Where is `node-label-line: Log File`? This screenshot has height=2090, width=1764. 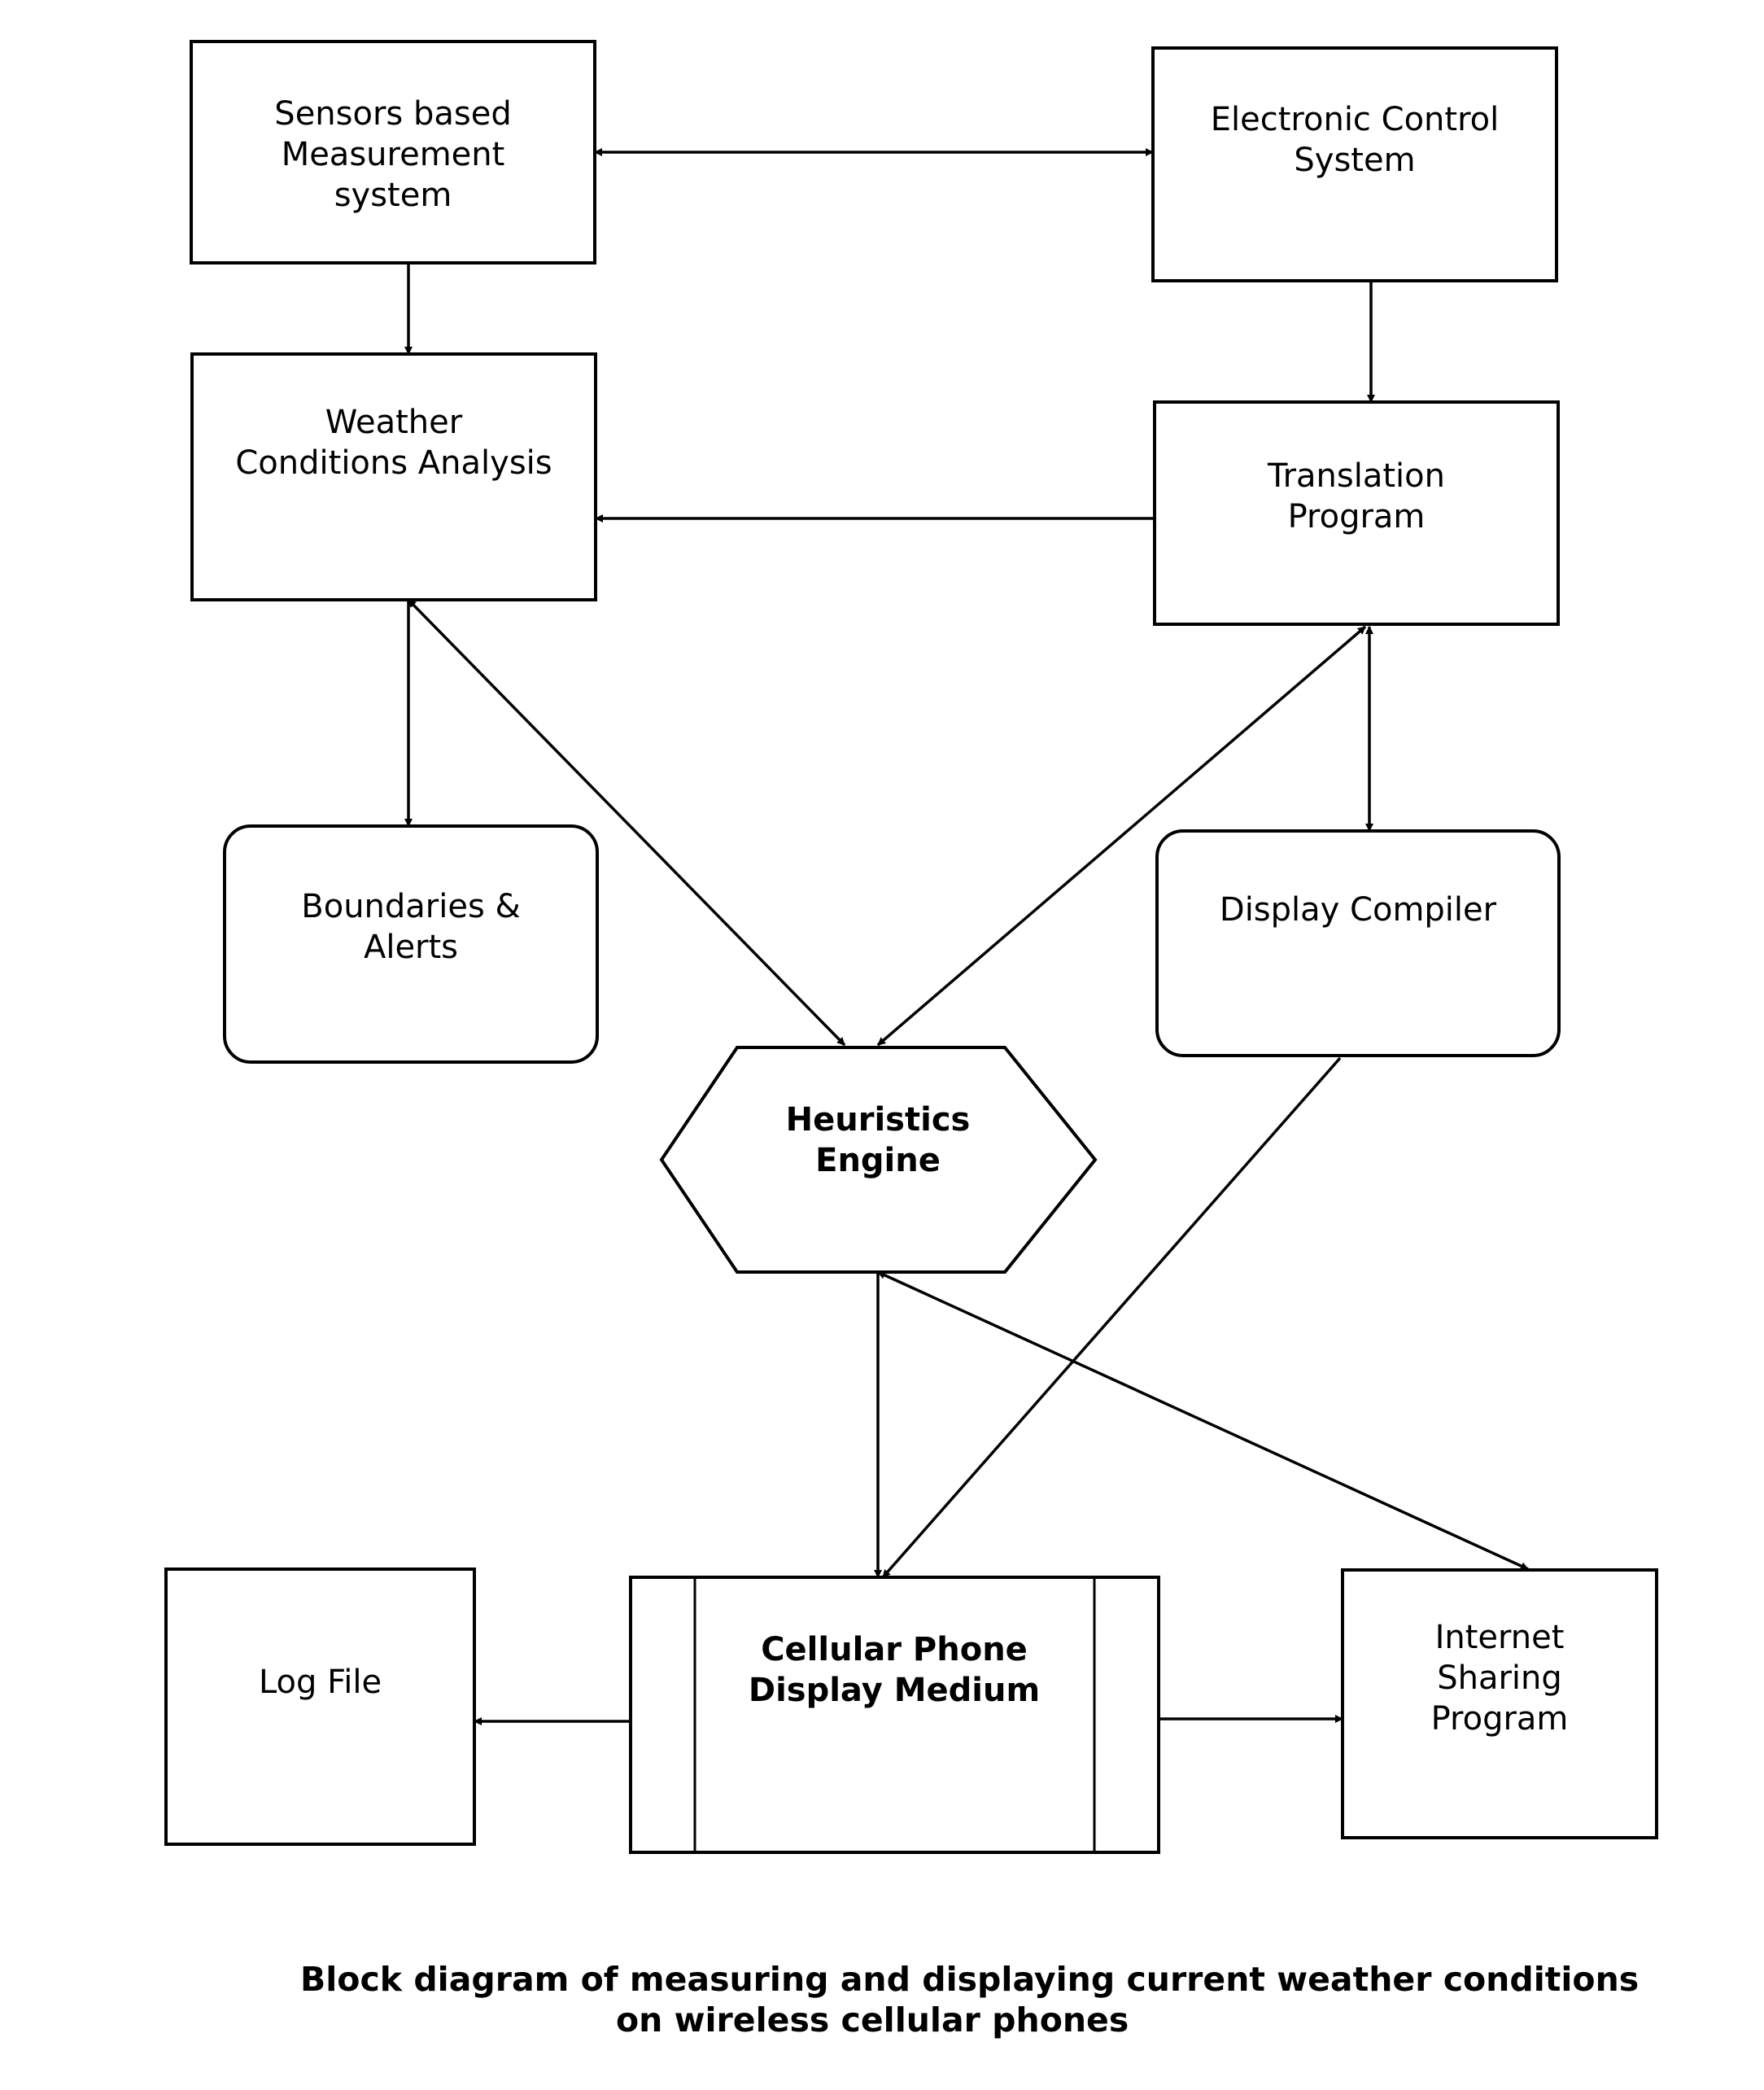 node-label-line: Log File is located at coordinates (320, 1682).